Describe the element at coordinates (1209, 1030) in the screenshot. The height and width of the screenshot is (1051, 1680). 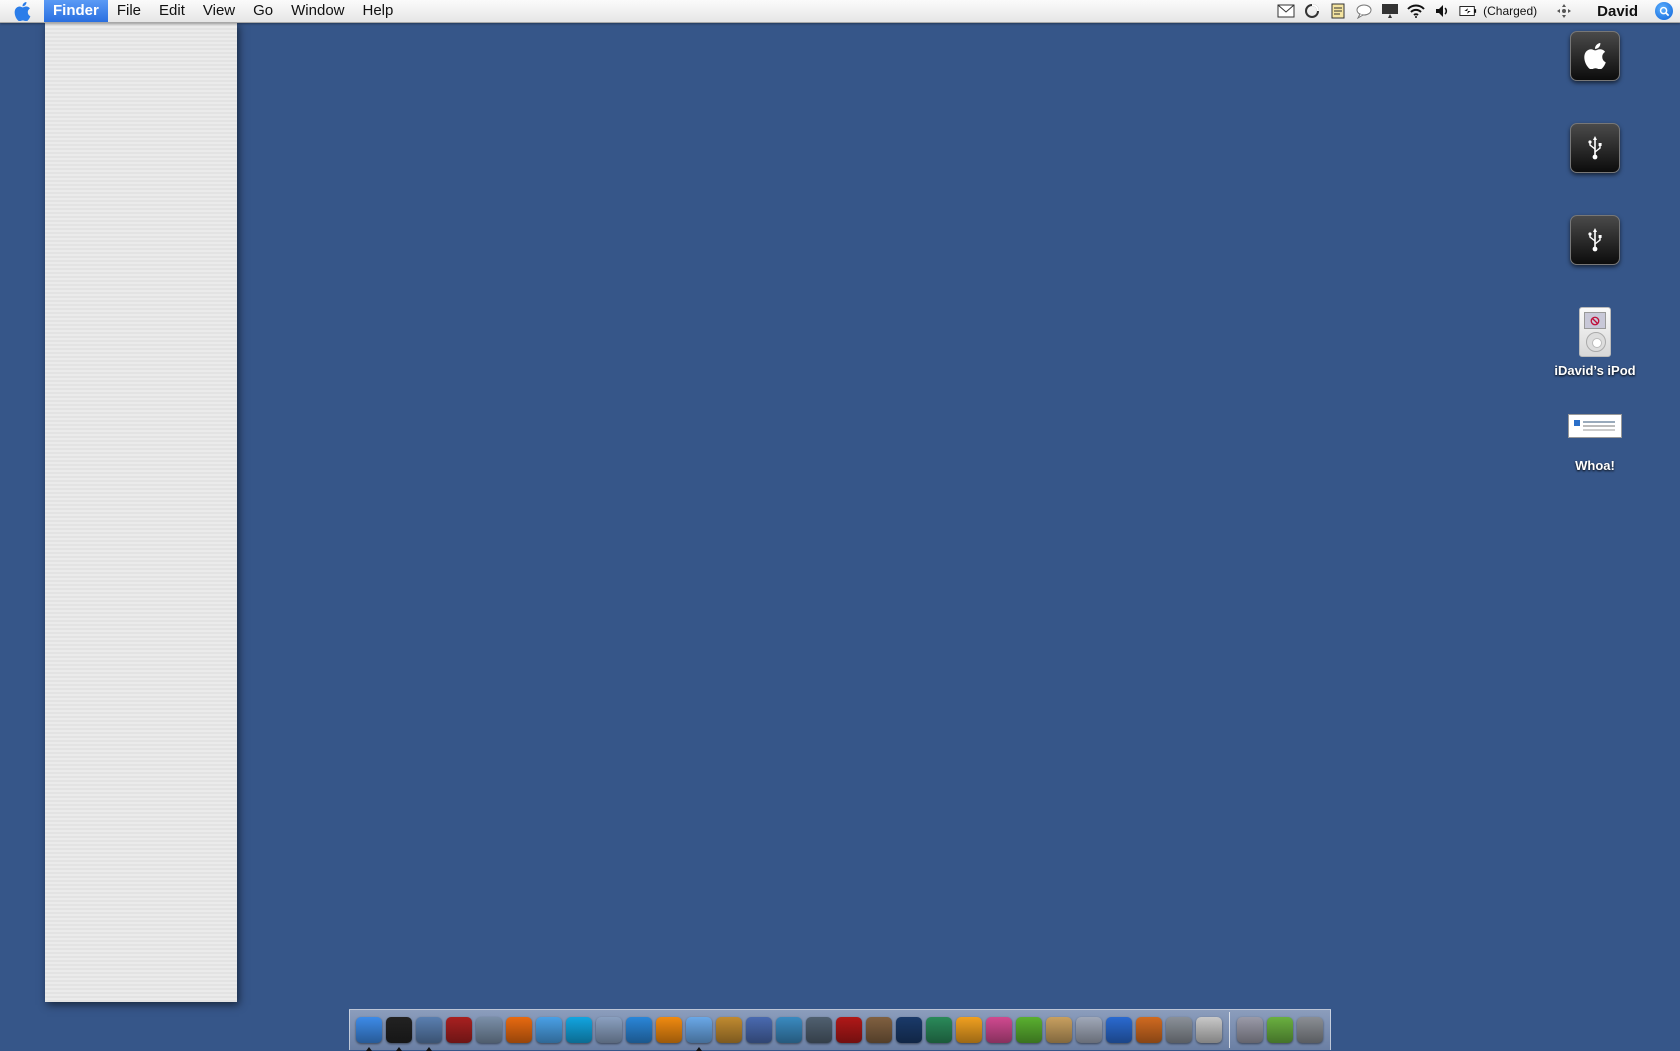
I see `apple-store-icon` at that location.